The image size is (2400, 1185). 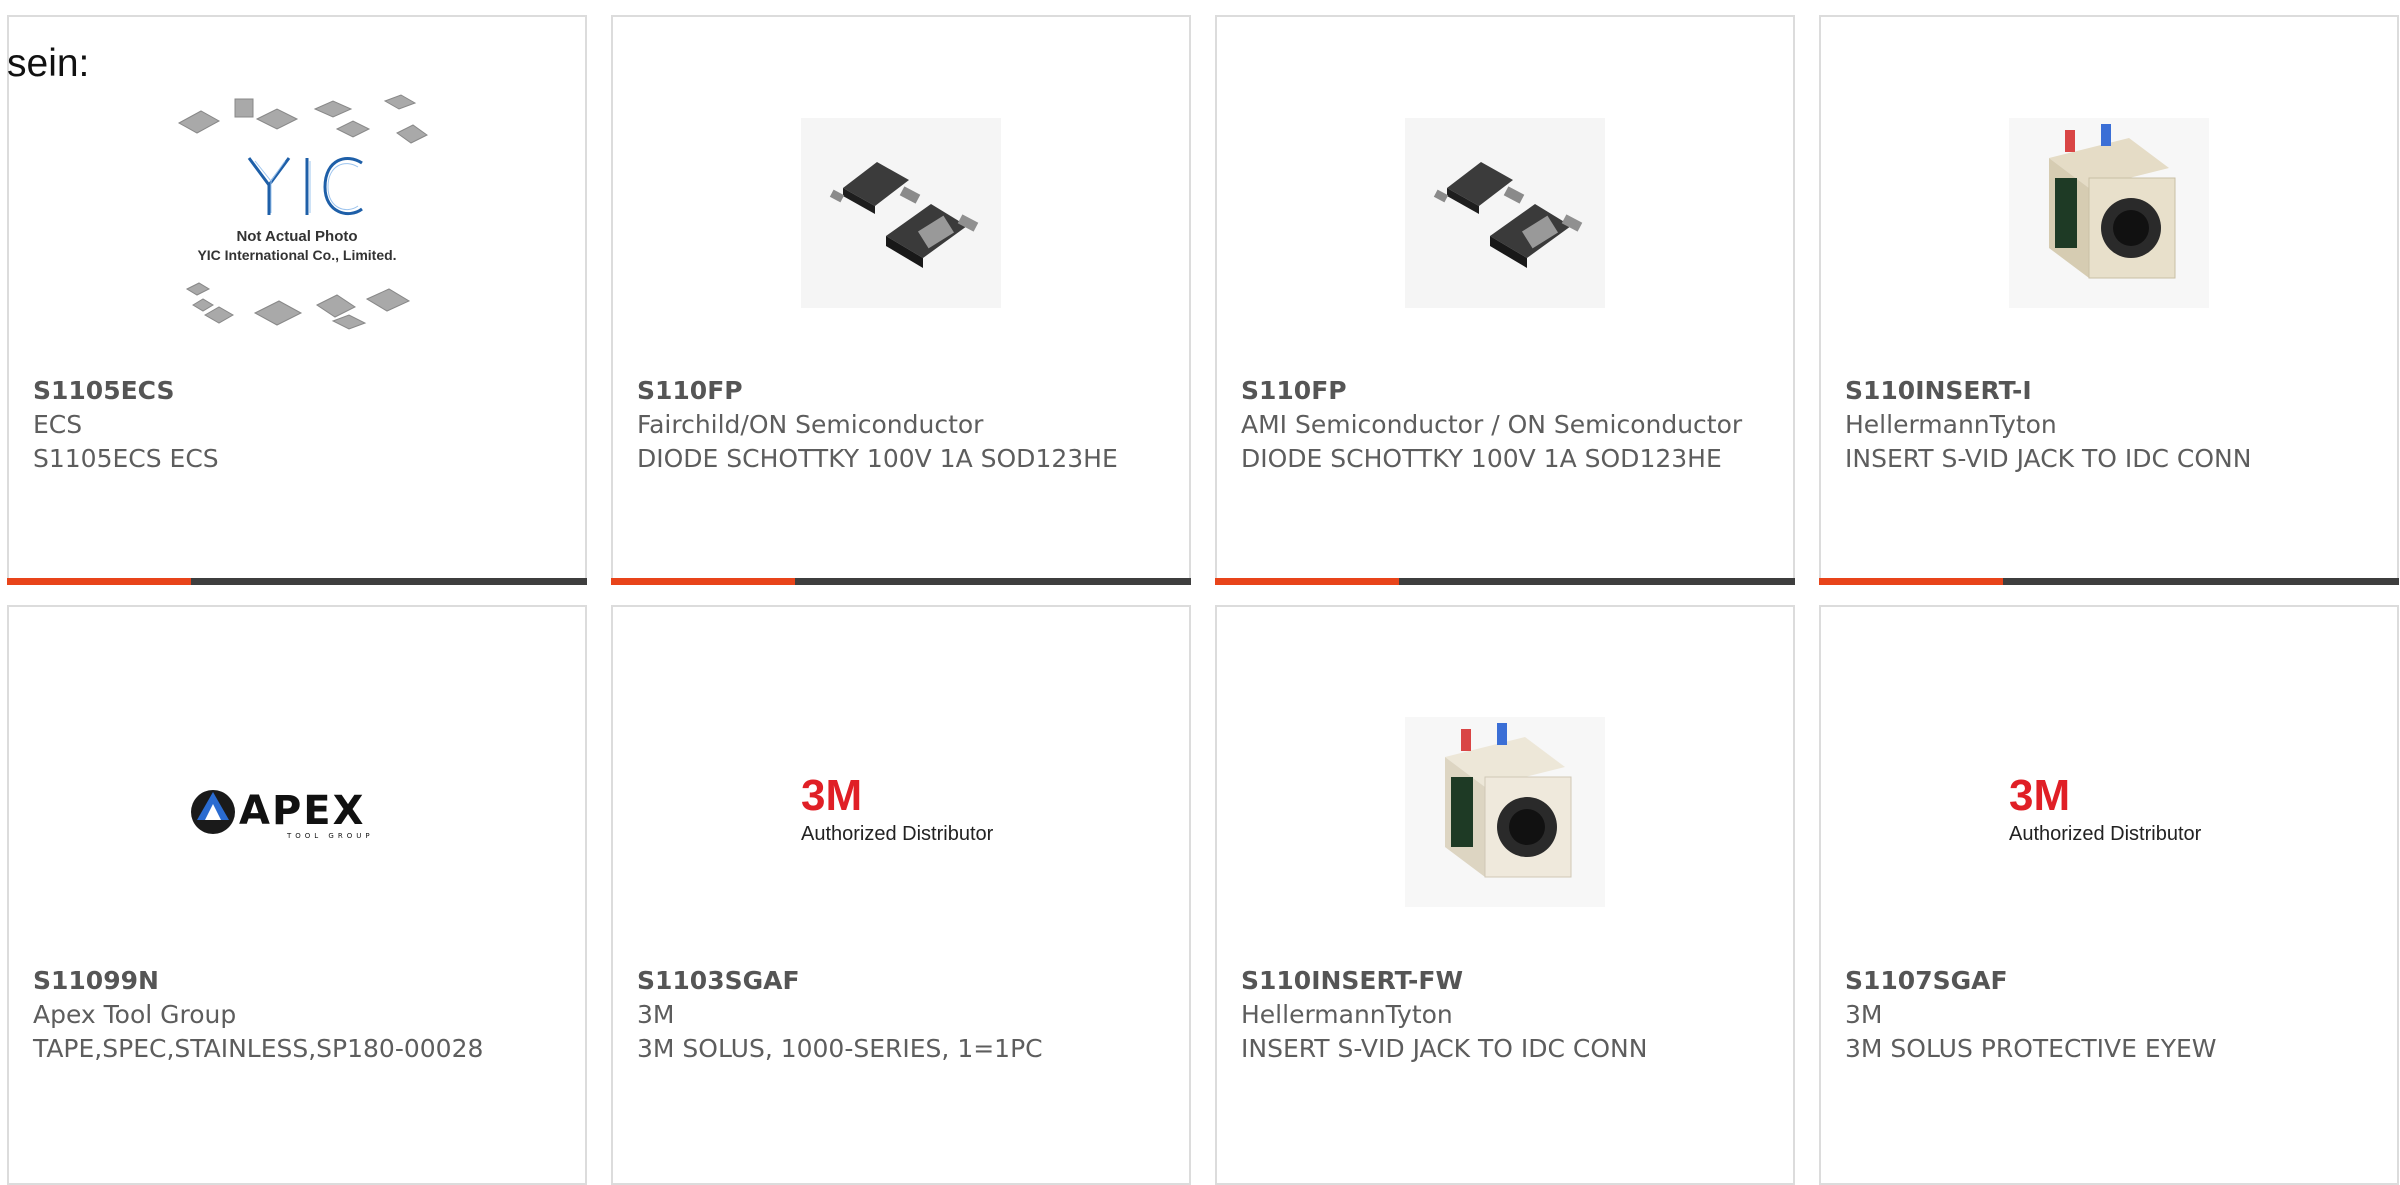 What do you see at coordinates (2114, 981) in the screenshot?
I see `part-number-link: S1107SGAF` at bounding box center [2114, 981].